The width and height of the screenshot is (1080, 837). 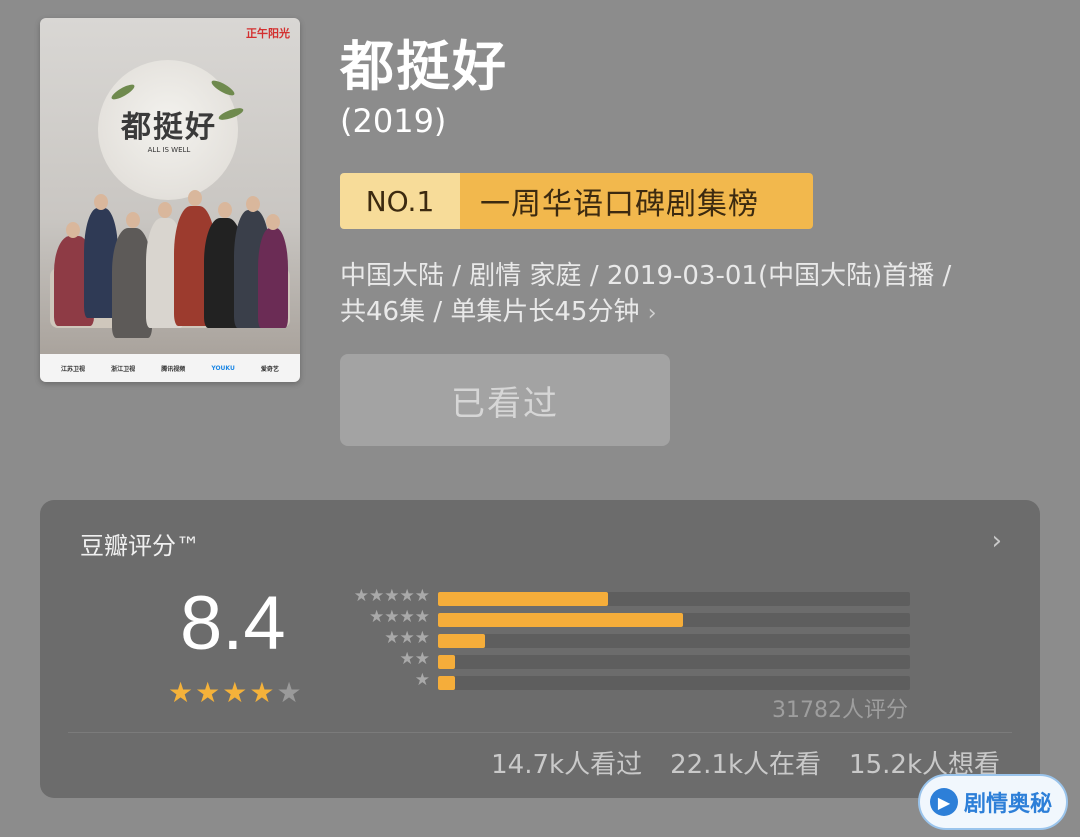 I want to click on meta-line-1: 中国大陆 / 剧情 家庭 / 2019-03-01(中国大陆)首播 /, so click(x=646, y=276).